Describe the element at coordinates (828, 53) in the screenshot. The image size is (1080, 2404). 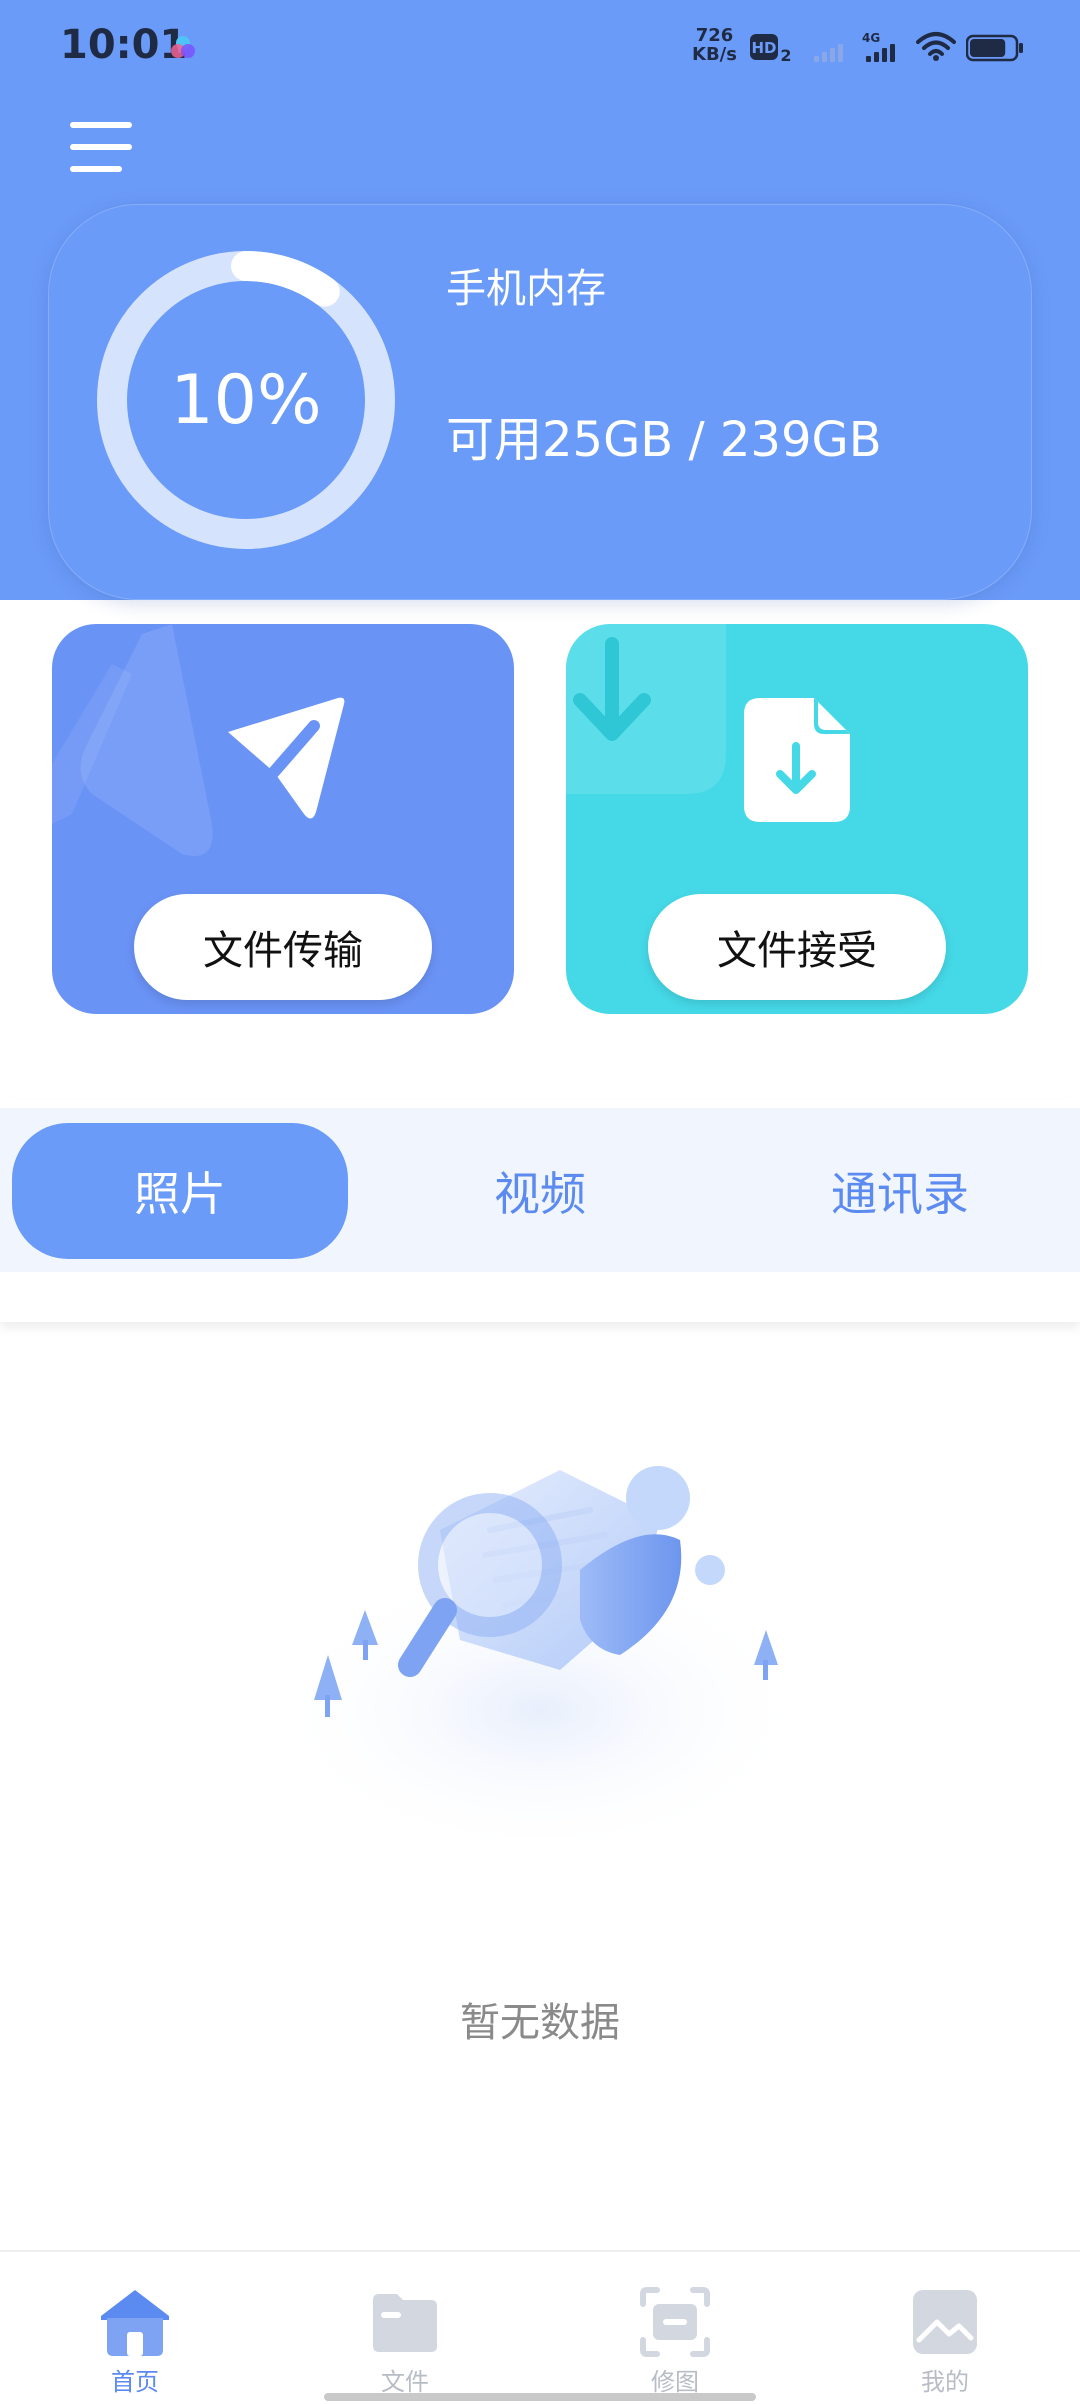
I see `signal-weak-icon` at that location.